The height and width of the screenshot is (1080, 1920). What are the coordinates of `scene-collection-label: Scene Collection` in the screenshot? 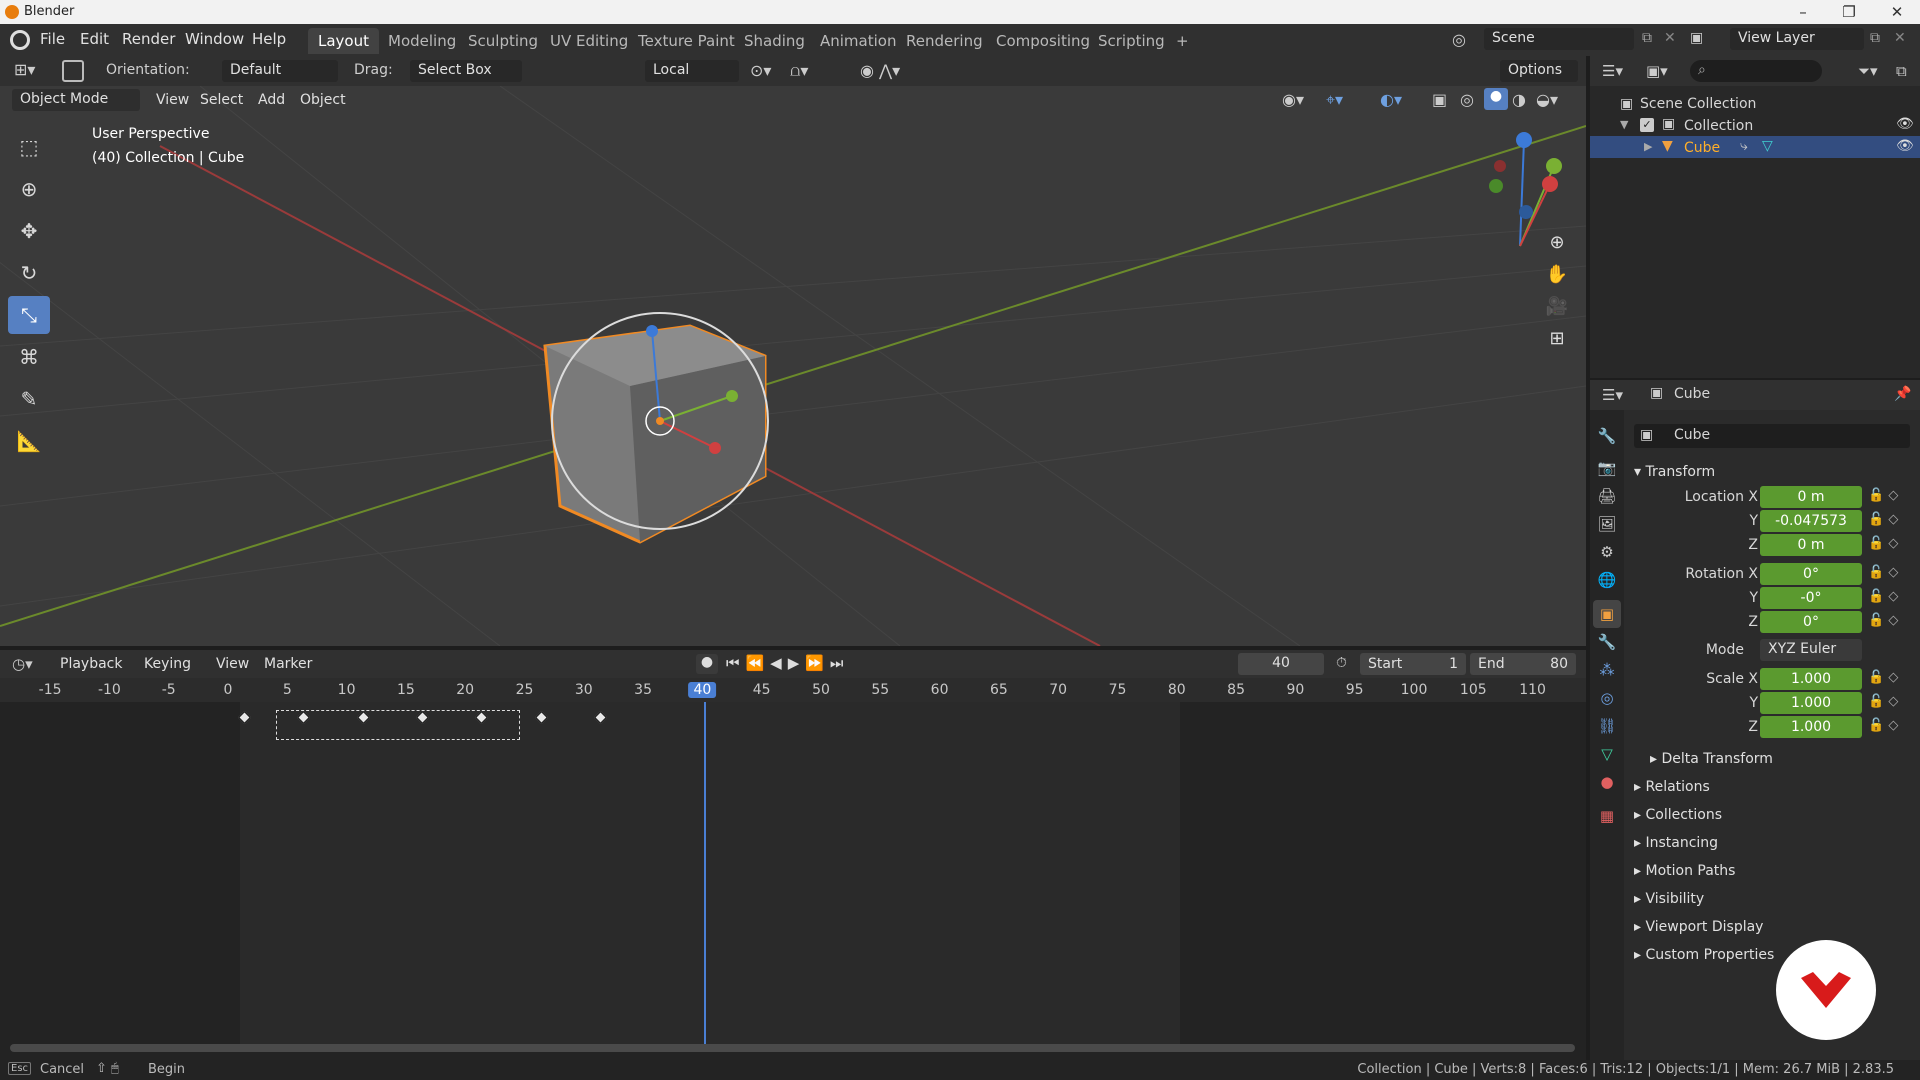 It's located at (1698, 104).